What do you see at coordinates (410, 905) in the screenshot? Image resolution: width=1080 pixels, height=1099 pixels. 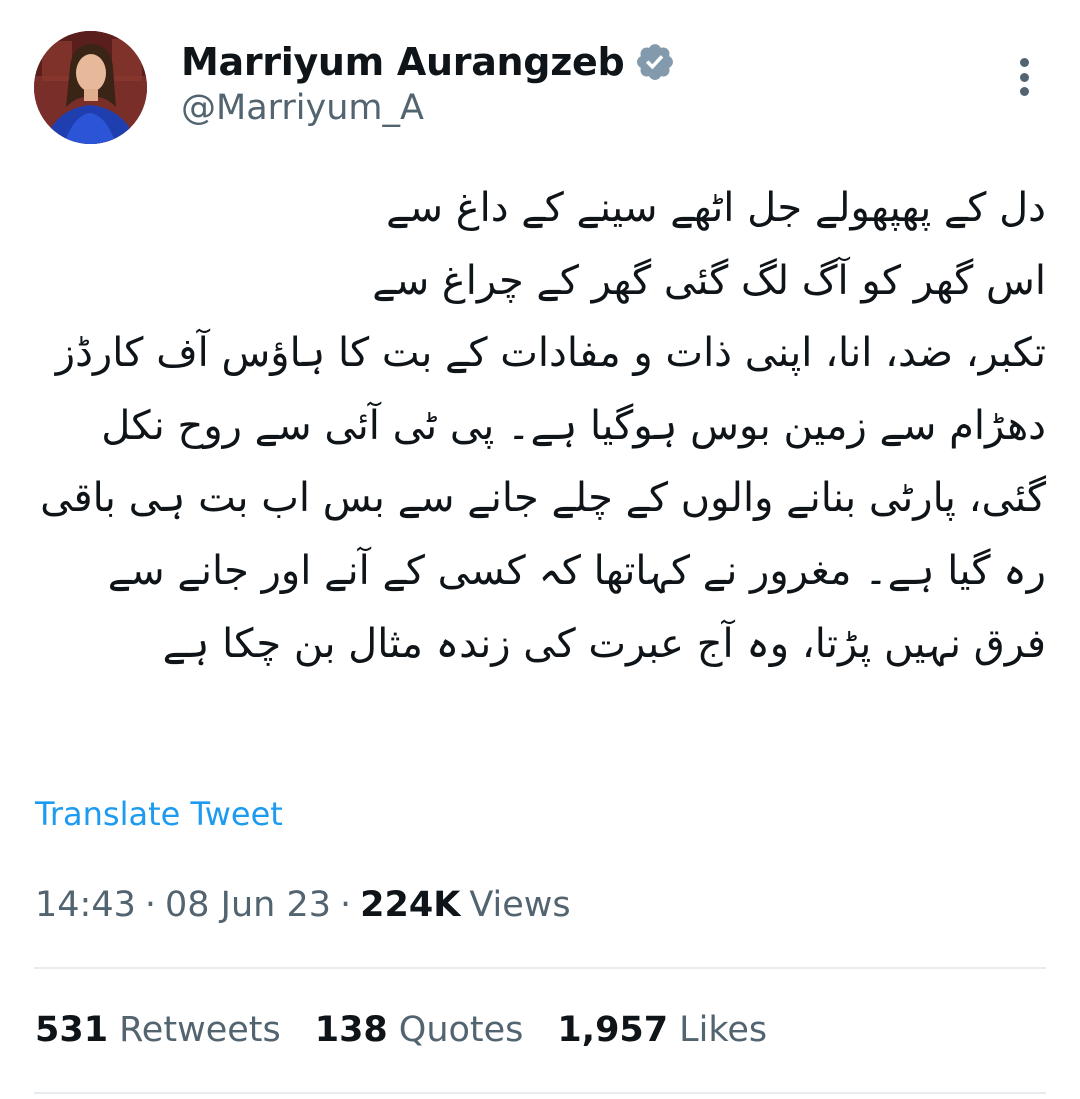 I see `views-count: 224K` at bounding box center [410, 905].